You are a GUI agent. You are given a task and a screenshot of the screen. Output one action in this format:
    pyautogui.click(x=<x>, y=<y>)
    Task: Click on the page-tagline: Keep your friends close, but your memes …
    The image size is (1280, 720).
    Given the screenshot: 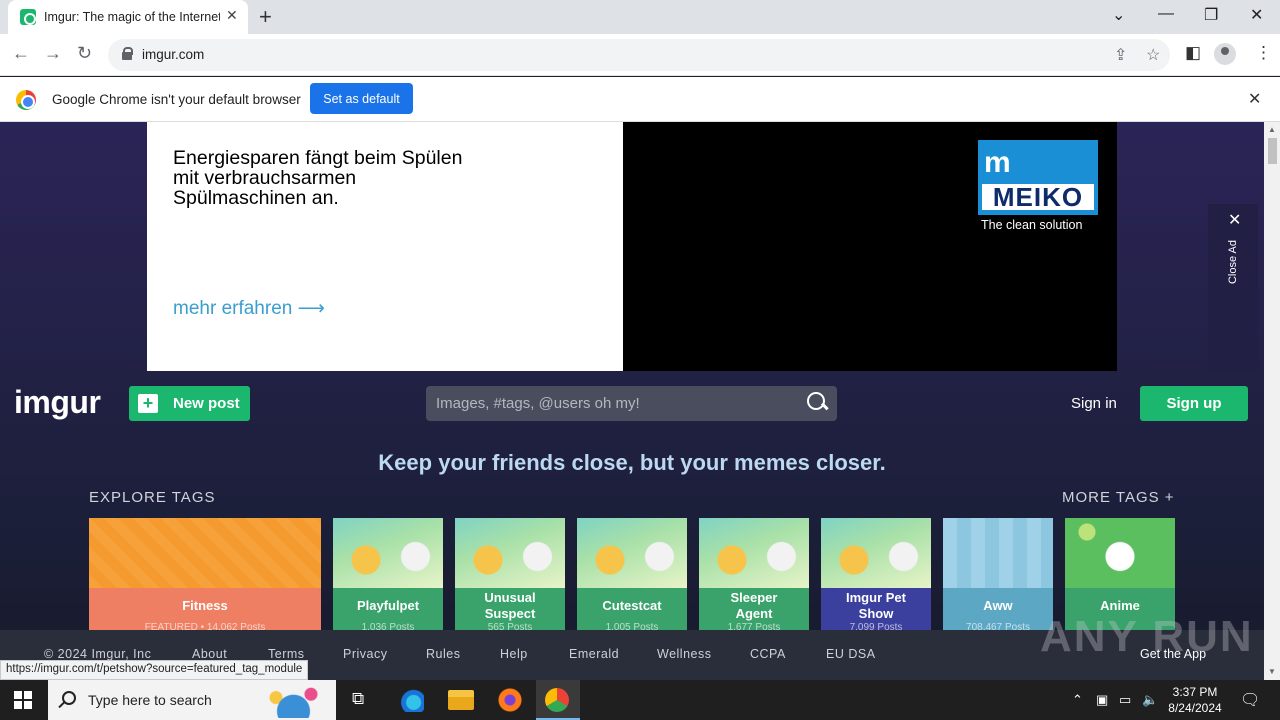 What is the action you would take?
    pyautogui.click(x=632, y=462)
    